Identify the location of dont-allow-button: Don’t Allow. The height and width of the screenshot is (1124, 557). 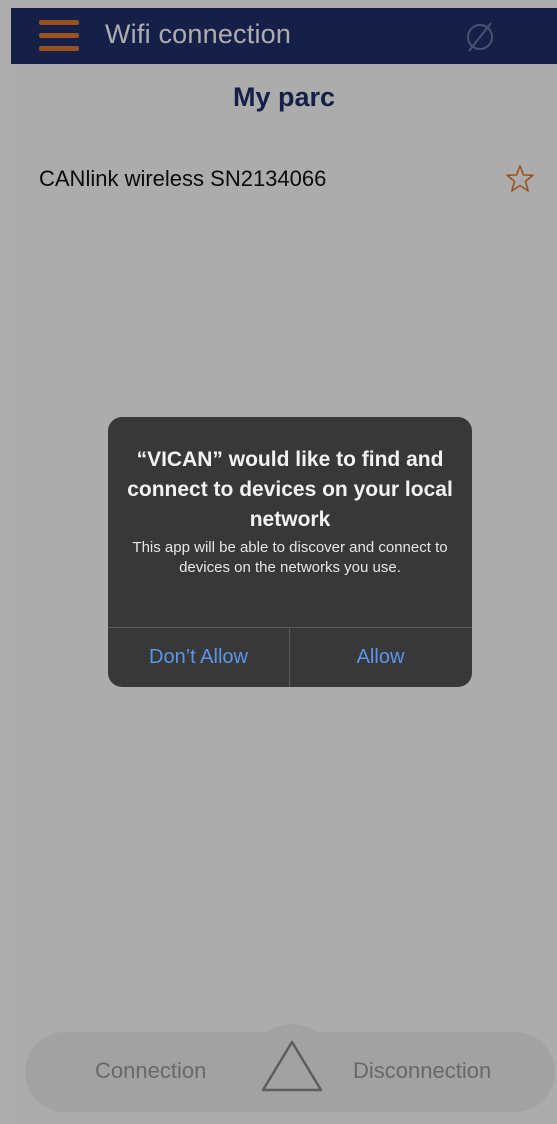
(198, 657).